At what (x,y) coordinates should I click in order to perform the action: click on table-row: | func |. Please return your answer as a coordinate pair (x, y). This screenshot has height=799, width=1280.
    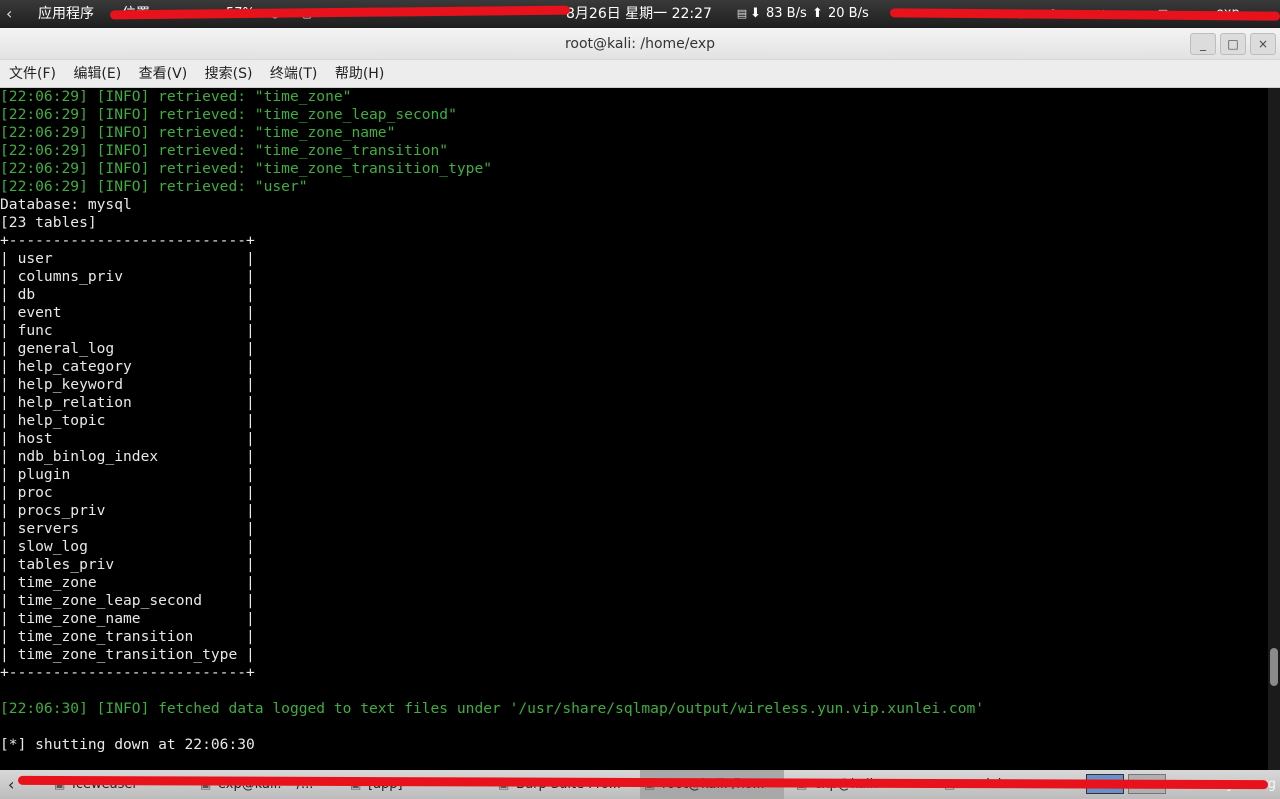
    Looking at the image, I should click on (127, 330).